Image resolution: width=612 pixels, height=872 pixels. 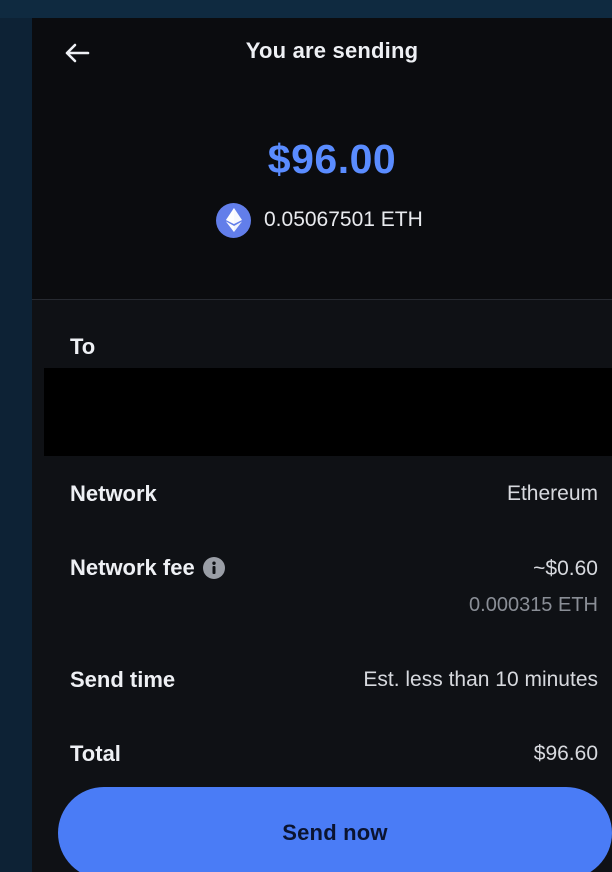 I want to click on network-fee-value: ~$0.60, so click(x=565, y=568).